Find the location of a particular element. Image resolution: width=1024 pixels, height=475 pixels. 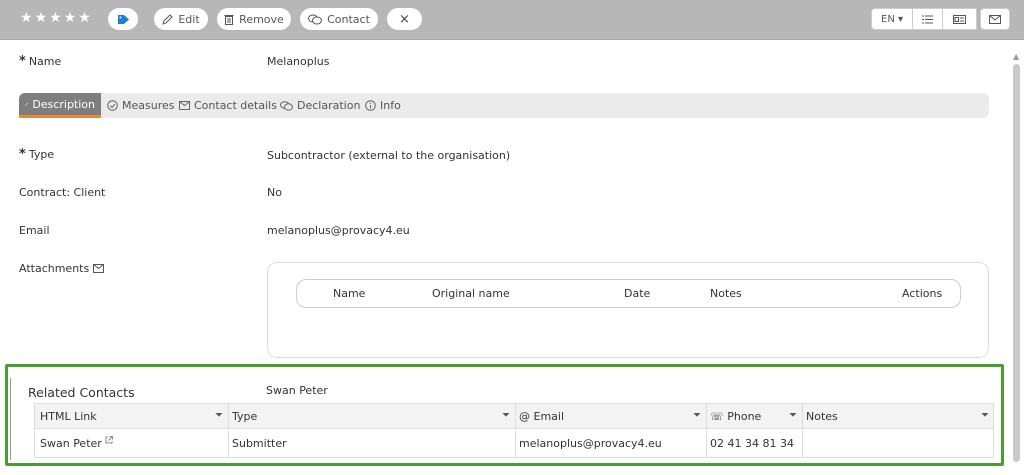

rating-stars: ★ ★ ★ ★ ★ is located at coordinates (55, 18).